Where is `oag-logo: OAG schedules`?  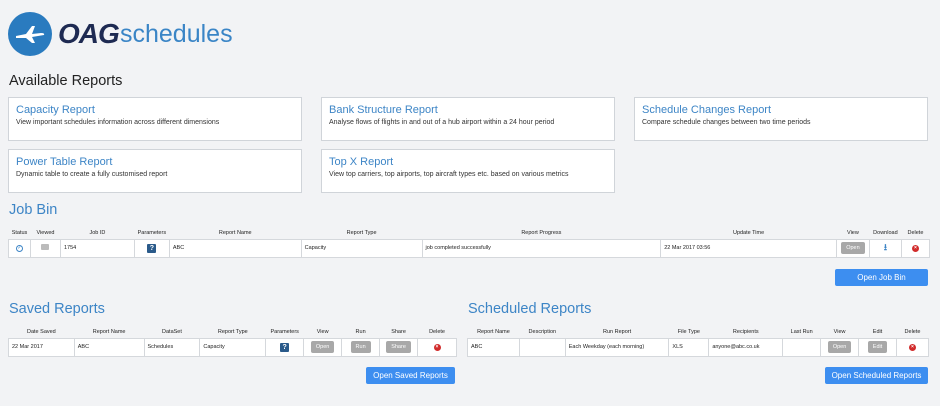
oag-logo: OAG schedules is located at coordinates (120, 34).